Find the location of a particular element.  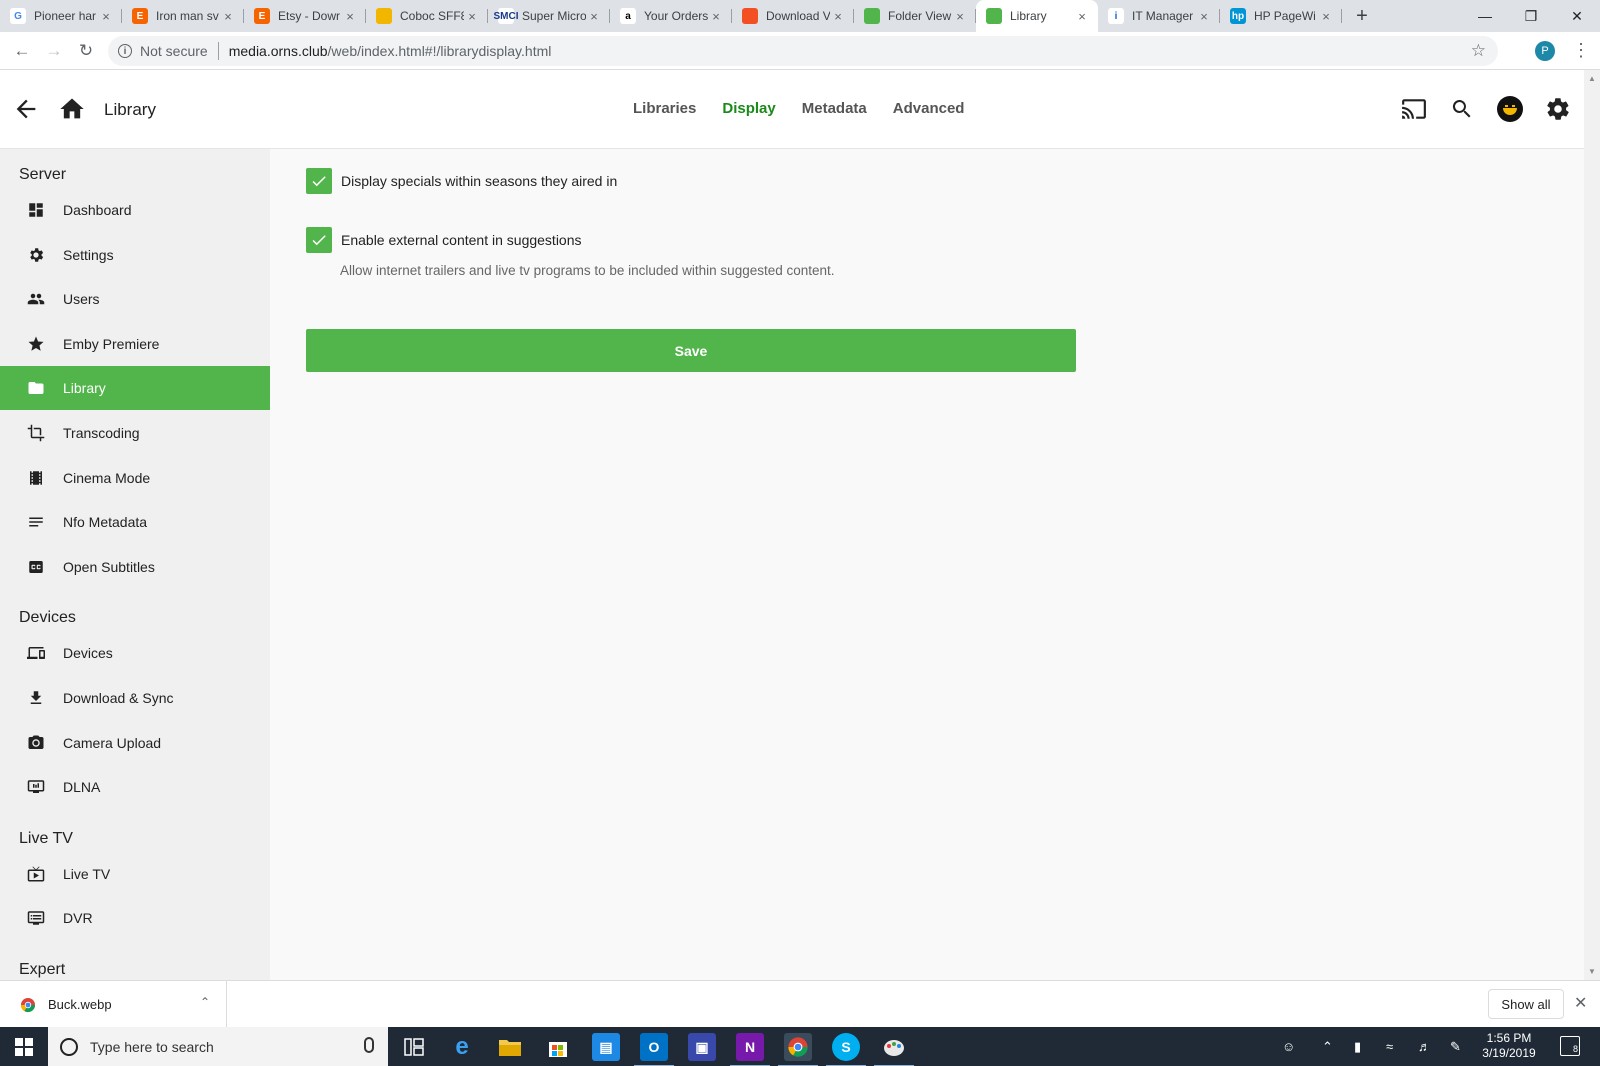

skype-icon: S is located at coordinates (846, 1049).